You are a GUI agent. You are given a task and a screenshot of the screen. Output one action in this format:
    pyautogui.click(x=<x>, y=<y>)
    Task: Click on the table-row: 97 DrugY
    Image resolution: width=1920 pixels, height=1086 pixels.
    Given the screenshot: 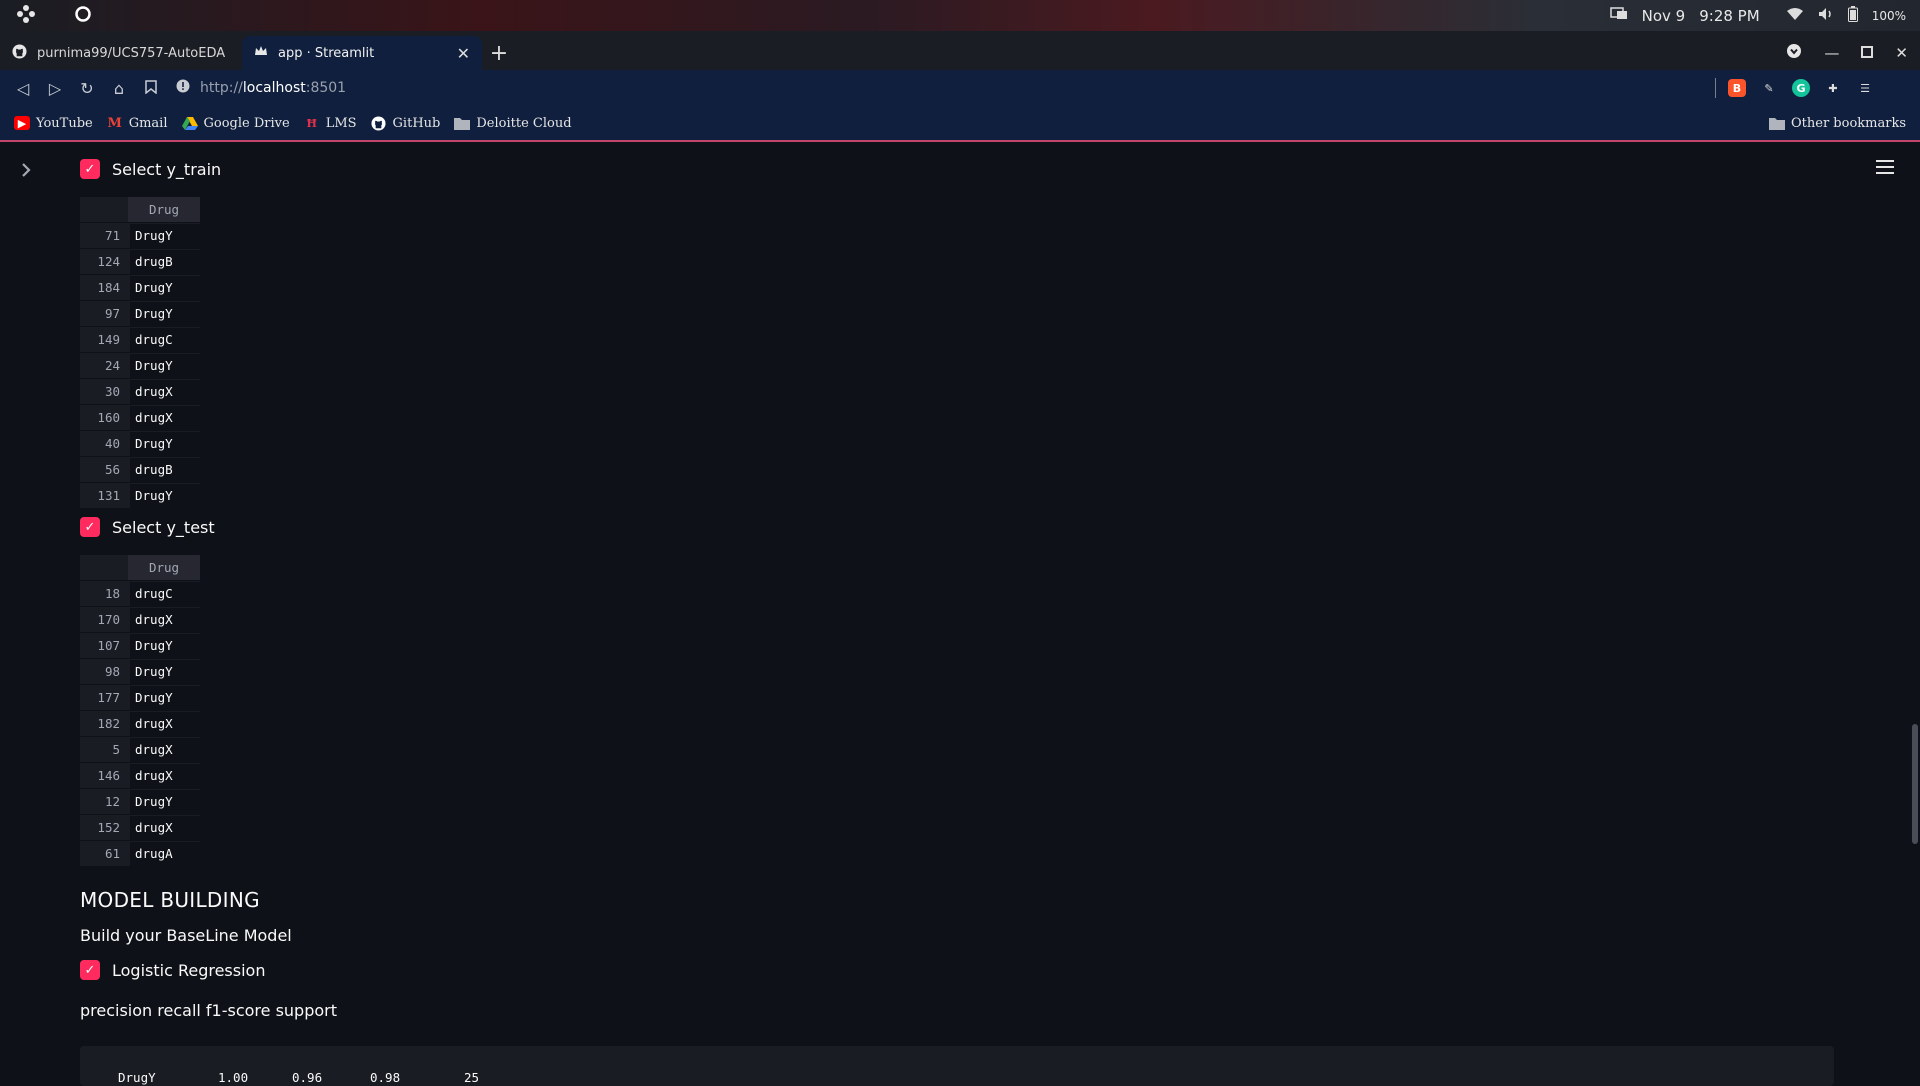 What is the action you would take?
    pyautogui.click(x=140, y=313)
    